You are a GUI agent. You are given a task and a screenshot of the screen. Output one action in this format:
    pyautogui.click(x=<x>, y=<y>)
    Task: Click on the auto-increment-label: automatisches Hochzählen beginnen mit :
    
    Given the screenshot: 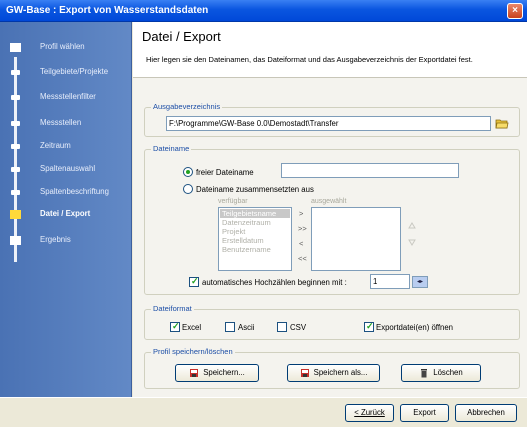 What is the action you would take?
    pyautogui.click(x=274, y=282)
    